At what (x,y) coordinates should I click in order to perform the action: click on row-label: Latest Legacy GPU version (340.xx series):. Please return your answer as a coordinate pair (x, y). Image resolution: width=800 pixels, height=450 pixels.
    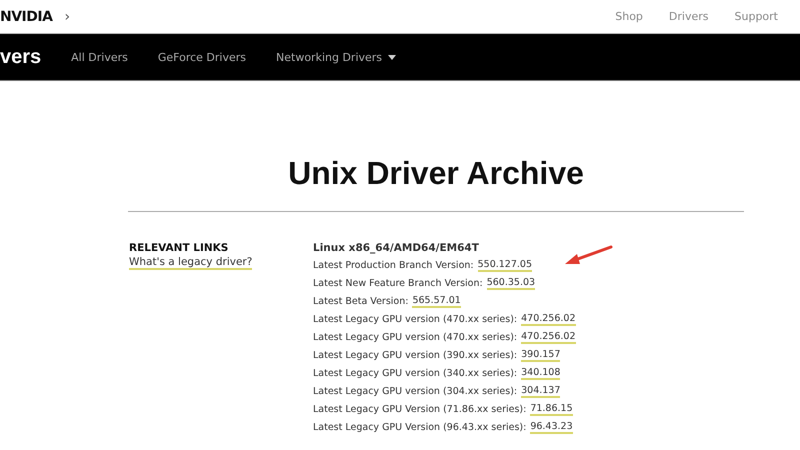
    Looking at the image, I should click on (415, 373).